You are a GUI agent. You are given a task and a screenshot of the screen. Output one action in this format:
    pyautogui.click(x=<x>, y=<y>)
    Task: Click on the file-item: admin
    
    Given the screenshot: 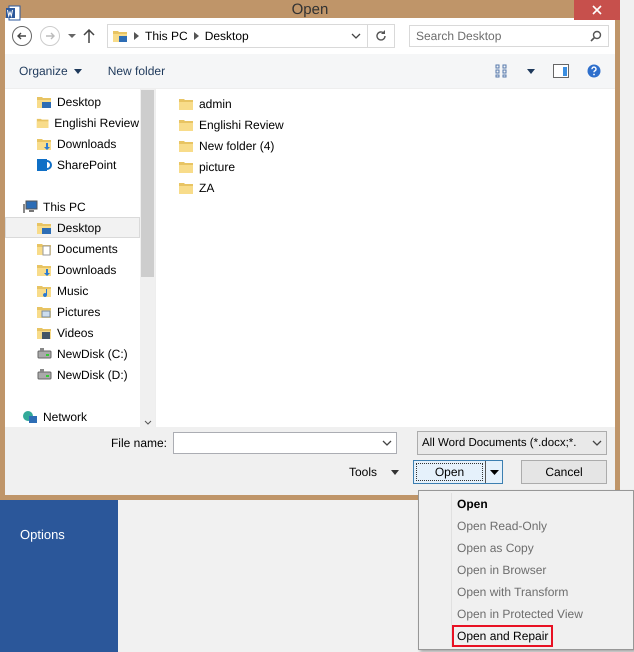 What is the action you would take?
    pyautogui.click(x=396, y=103)
    